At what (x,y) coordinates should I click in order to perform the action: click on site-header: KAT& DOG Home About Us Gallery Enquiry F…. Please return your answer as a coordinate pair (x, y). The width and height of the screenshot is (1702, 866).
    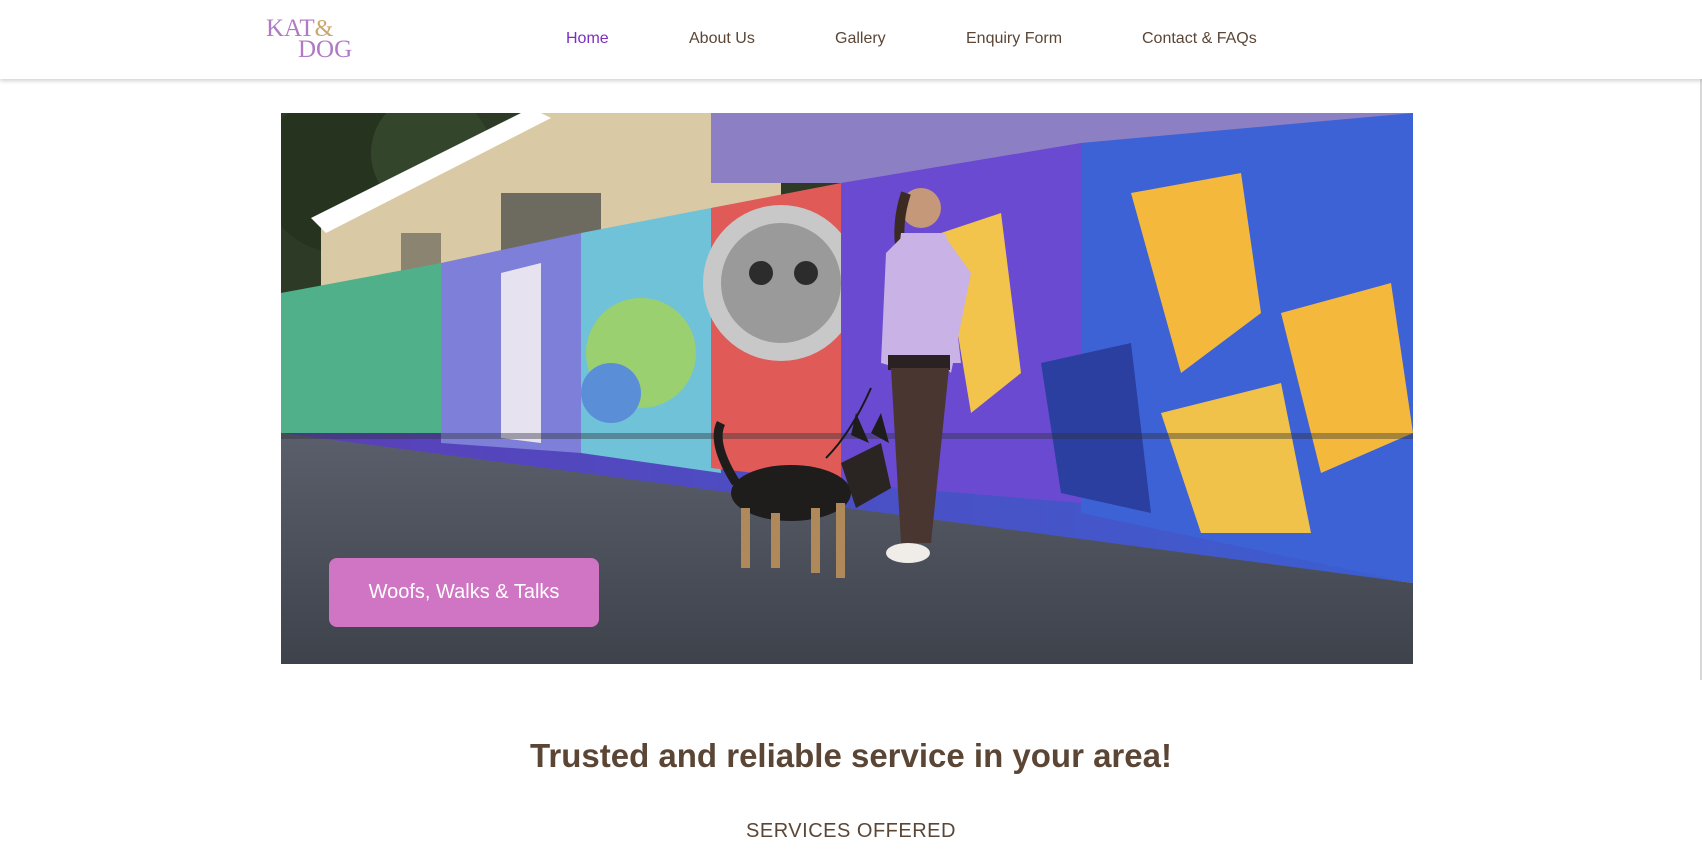
    Looking at the image, I should click on (851, 39).